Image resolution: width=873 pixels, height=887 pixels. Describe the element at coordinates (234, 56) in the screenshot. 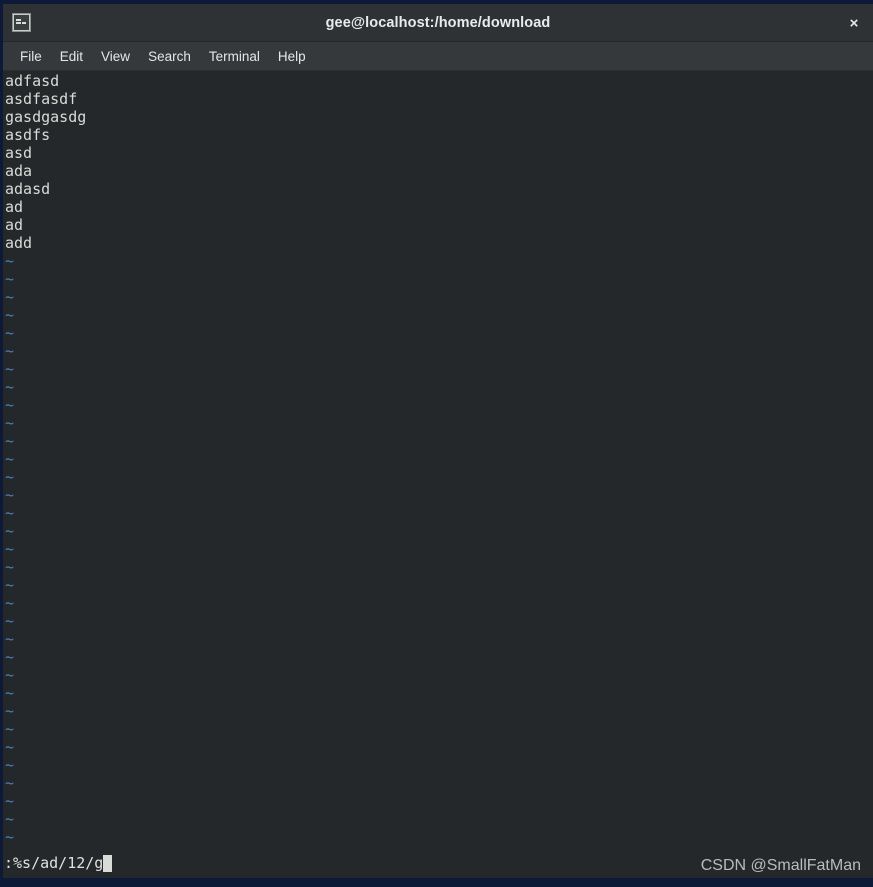

I see `menu-item-terminal: Terminal` at that location.